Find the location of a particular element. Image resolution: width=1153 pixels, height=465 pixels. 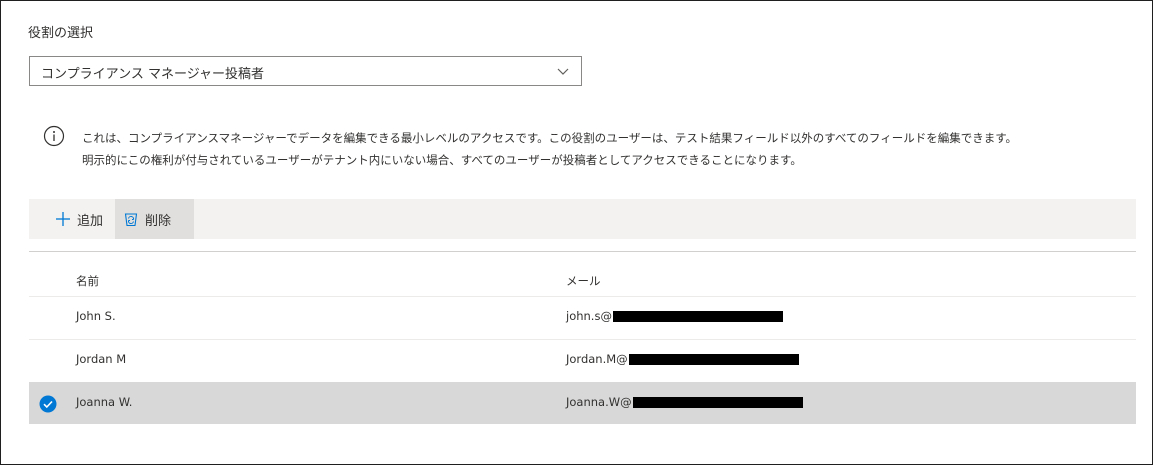

table-row-selected: Joanna W. Joanna.W@ is located at coordinates (582, 403).